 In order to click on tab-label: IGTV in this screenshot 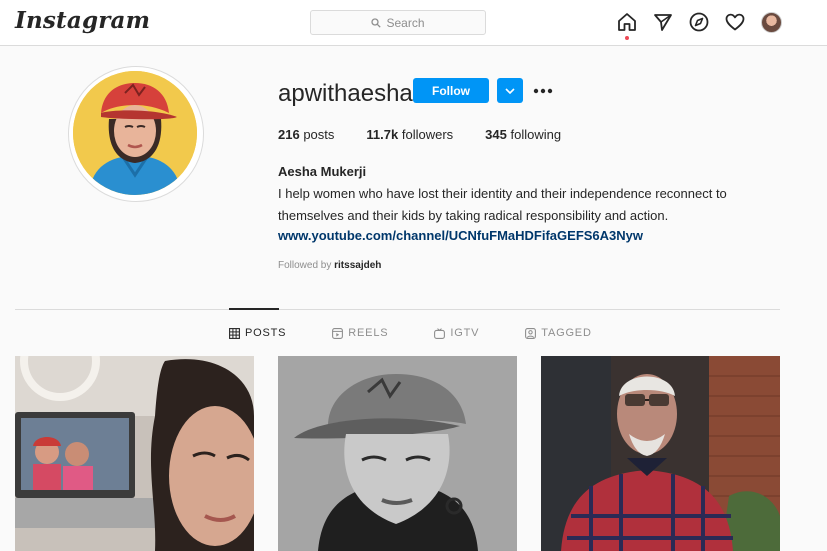, I will do `click(465, 333)`.